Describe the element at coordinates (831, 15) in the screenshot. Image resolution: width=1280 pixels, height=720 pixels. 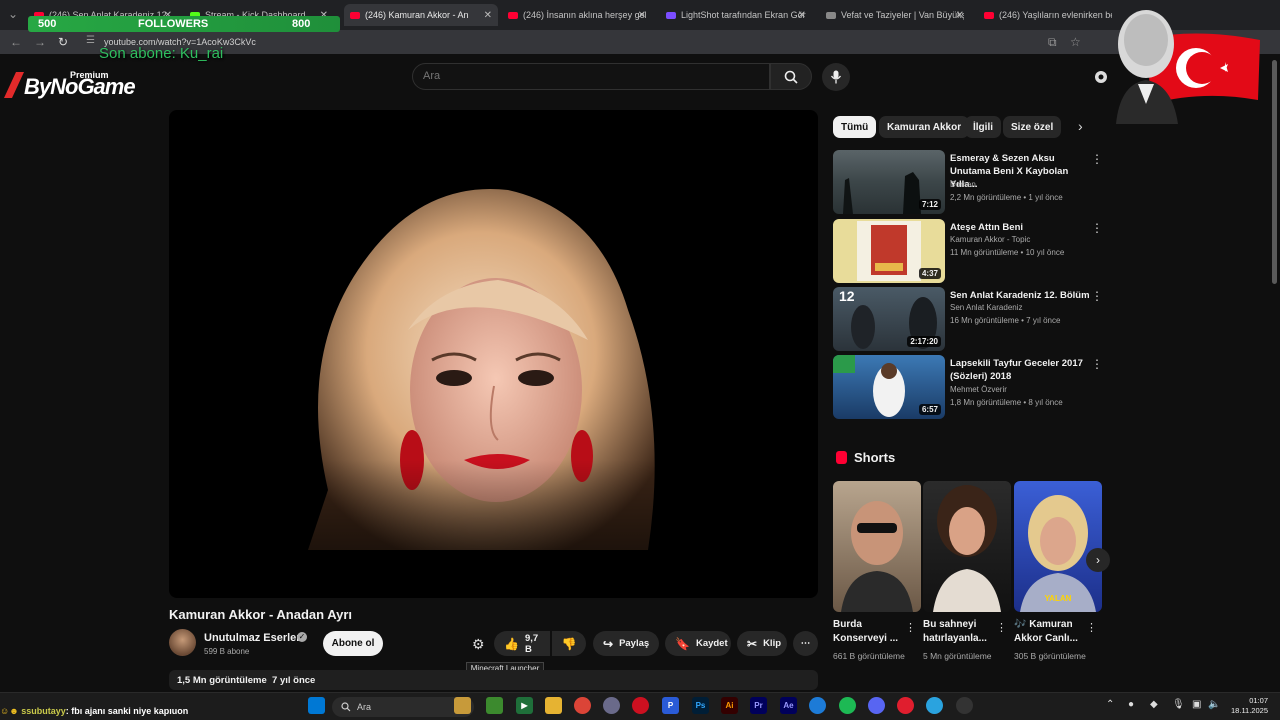
I see `site-favicon-icon` at that location.